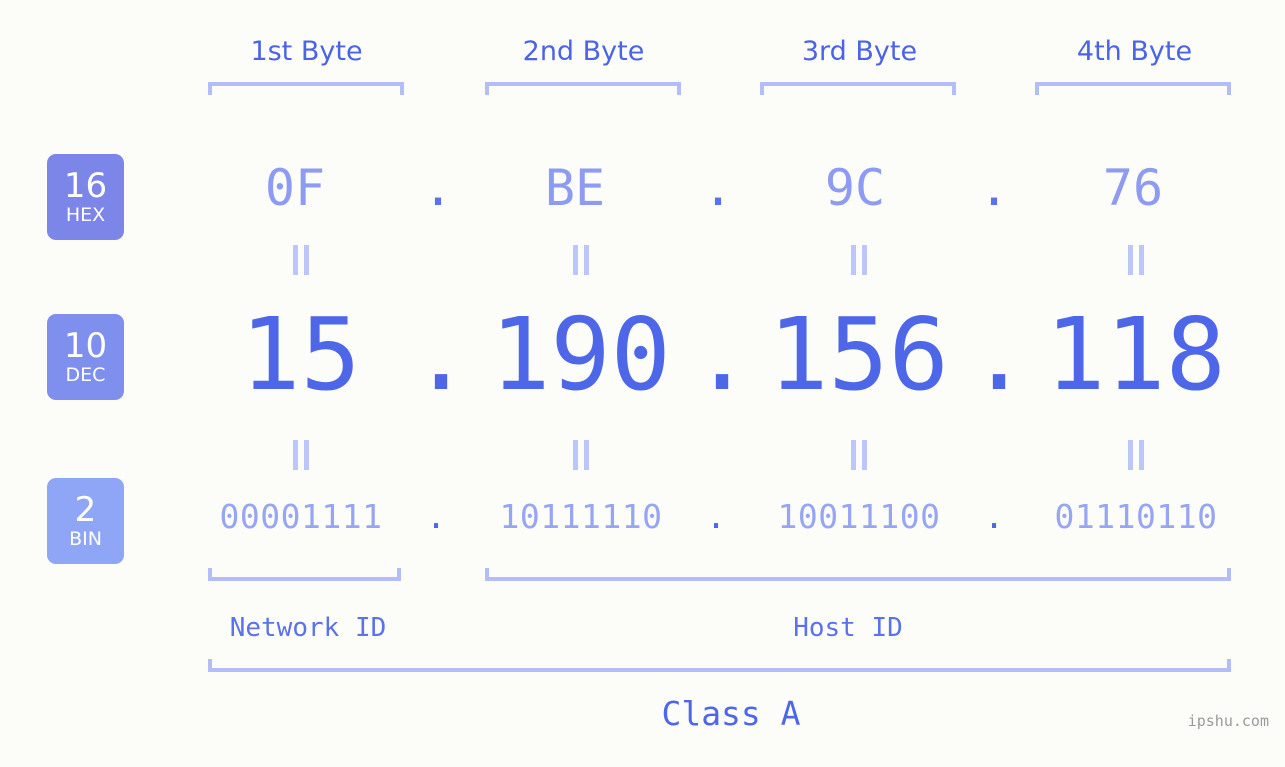 The width and height of the screenshot is (1285, 767). Describe the element at coordinates (300, 354) in the screenshot. I see `dec-byte-1: 15` at that location.